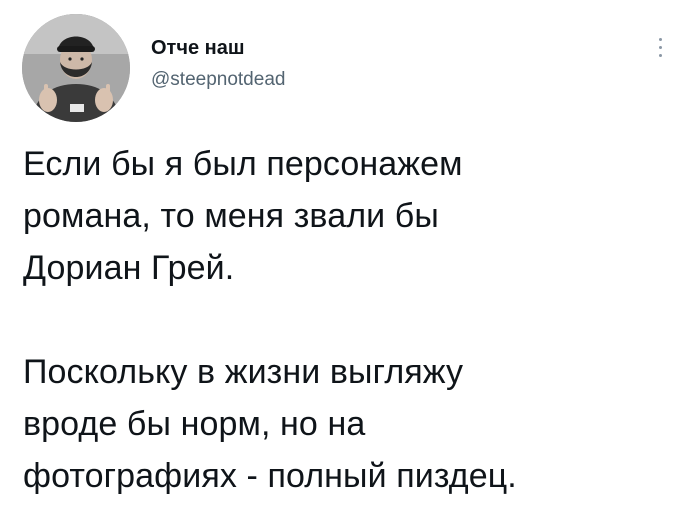 Image resolution: width=700 pixels, height=530 pixels. What do you see at coordinates (218, 80) in the screenshot?
I see `user-handle: @steepnotdead` at bounding box center [218, 80].